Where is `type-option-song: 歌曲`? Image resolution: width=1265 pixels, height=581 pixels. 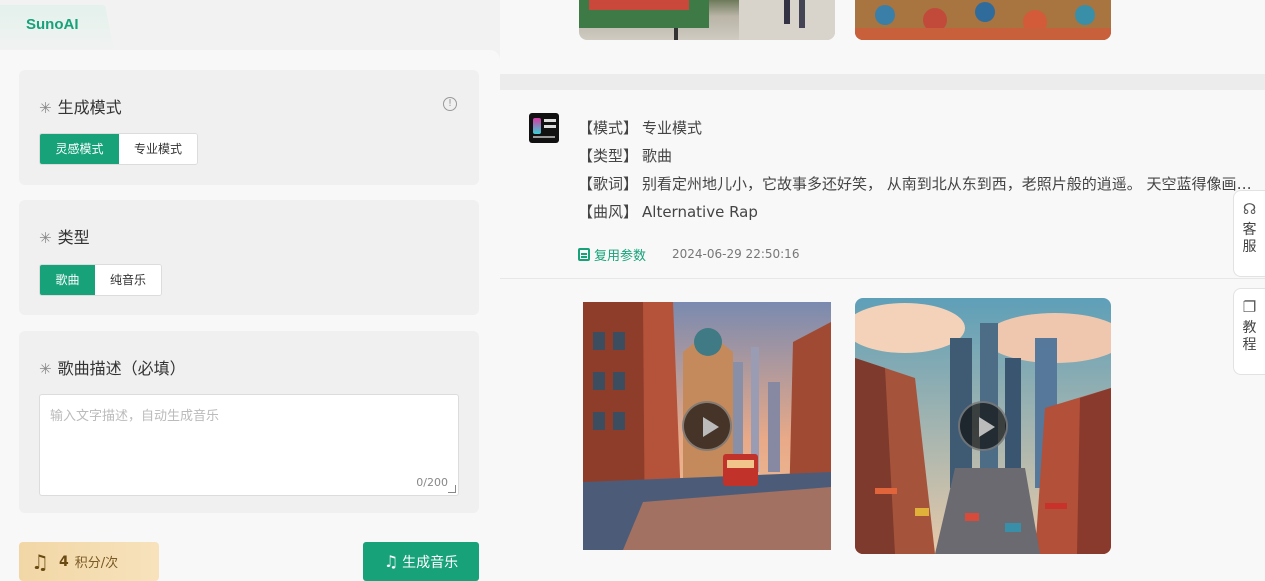
type-option-song: 歌曲 is located at coordinates (67, 280).